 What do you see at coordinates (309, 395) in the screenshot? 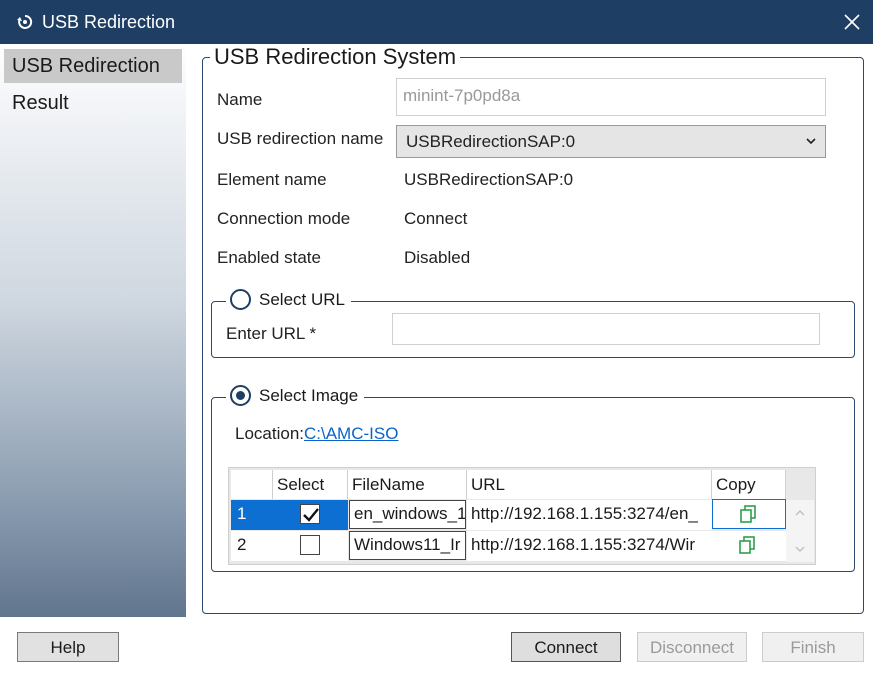
I see `select-image-label: Select Image` at bounding box center [309, 395].